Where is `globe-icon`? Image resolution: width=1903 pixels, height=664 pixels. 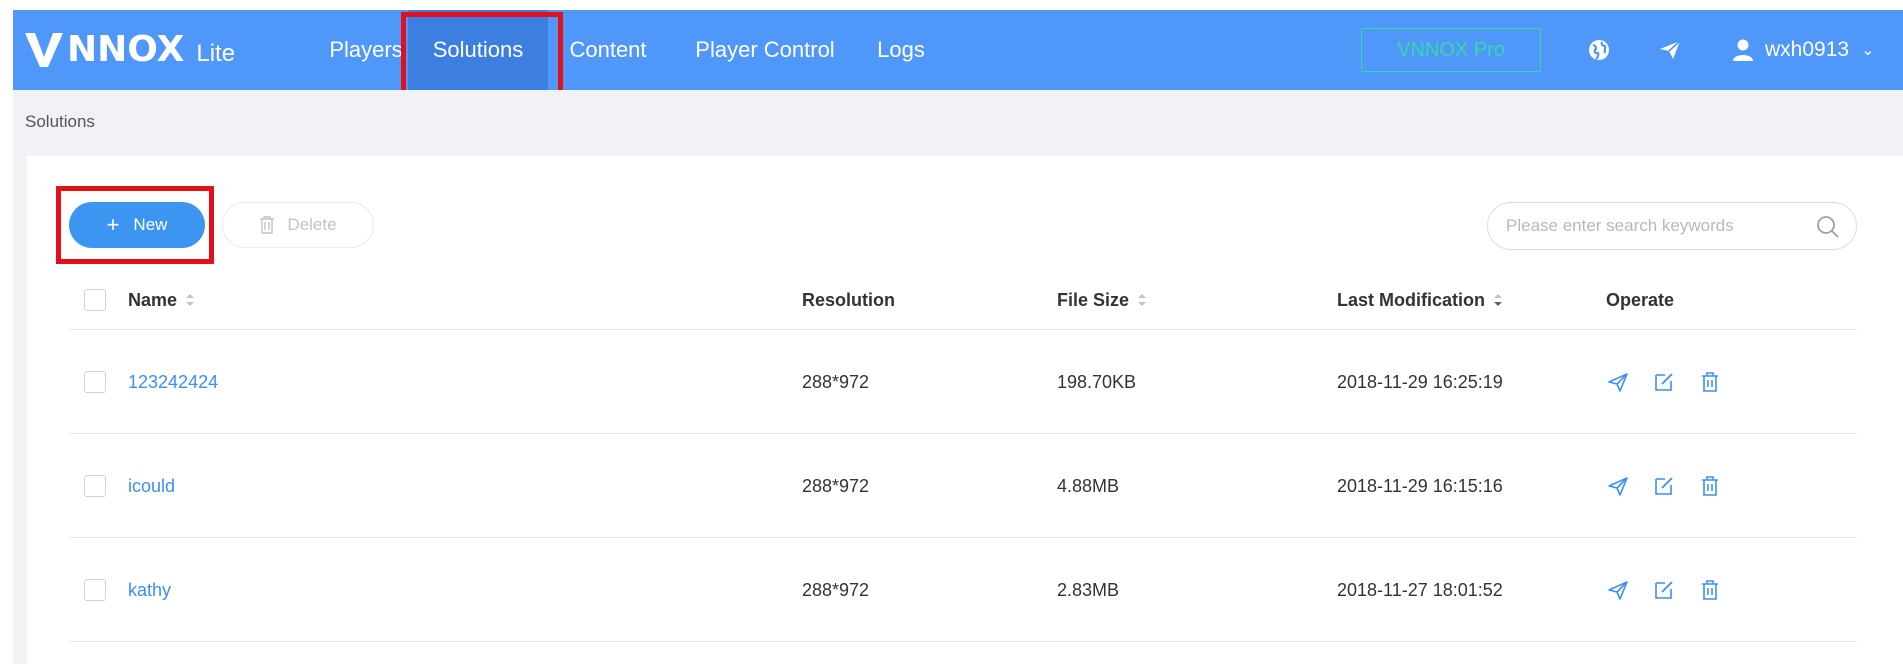
globe-icon is located at coordinates (1599, 50).